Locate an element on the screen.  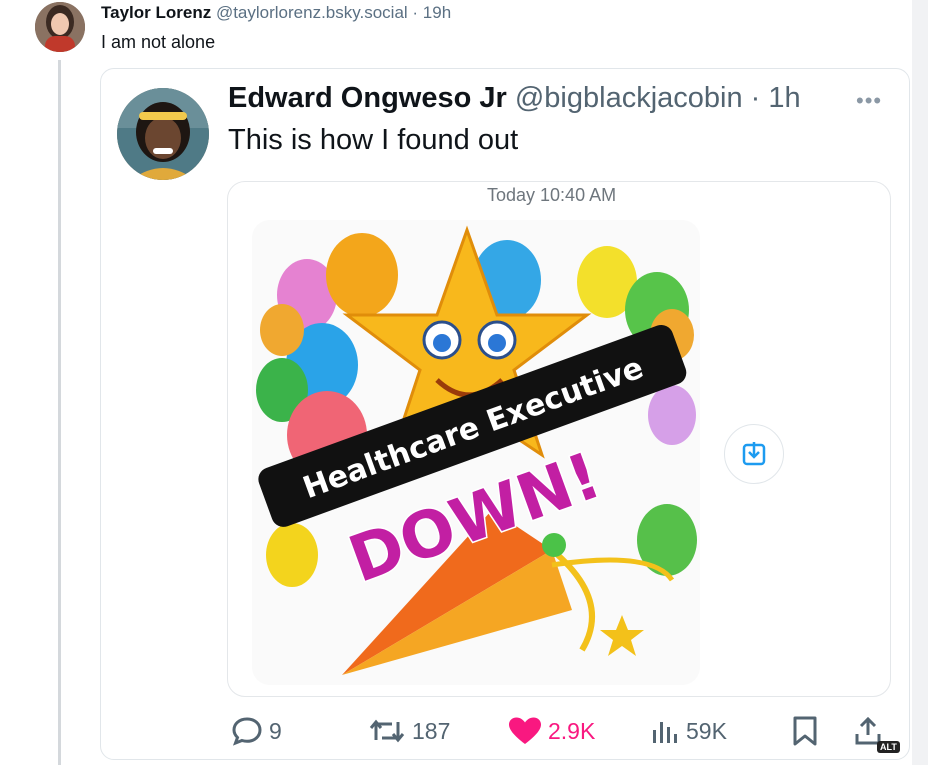
avatar-image is located at coordinates (60, 27).